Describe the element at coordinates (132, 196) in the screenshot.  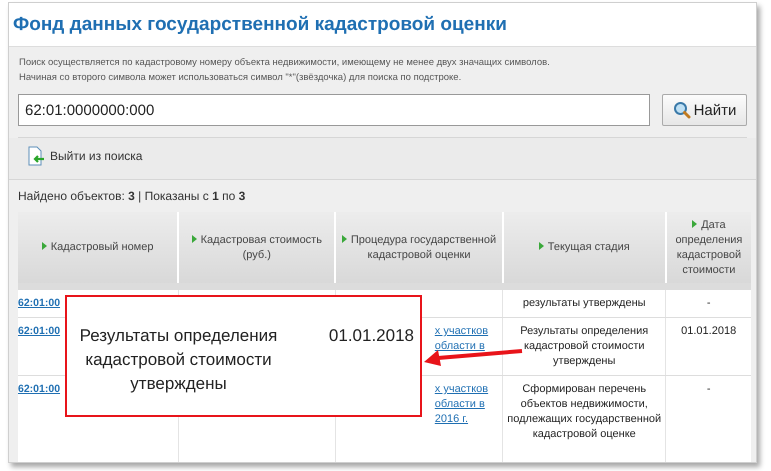
I see `results-count: Найдено объектов: 3 | Показаны с 1 по 3` at that location.